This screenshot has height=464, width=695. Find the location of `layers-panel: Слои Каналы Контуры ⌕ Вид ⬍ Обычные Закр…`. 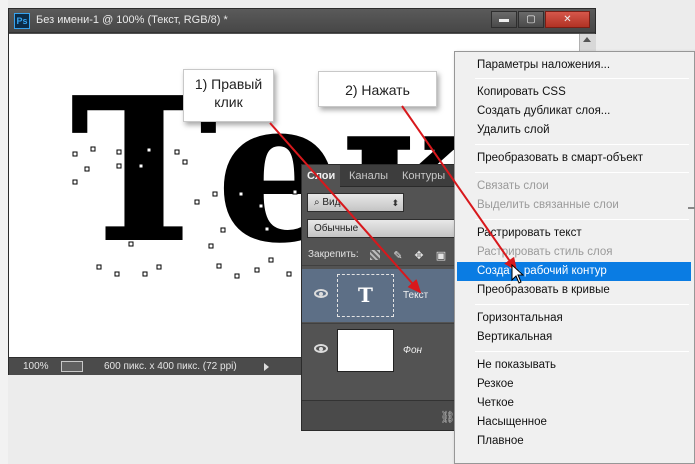

layers-panel: Слои Каналы Контуры ⌕ Вид ⬍ Обычные Закр… is located at coordinates (389, 297).